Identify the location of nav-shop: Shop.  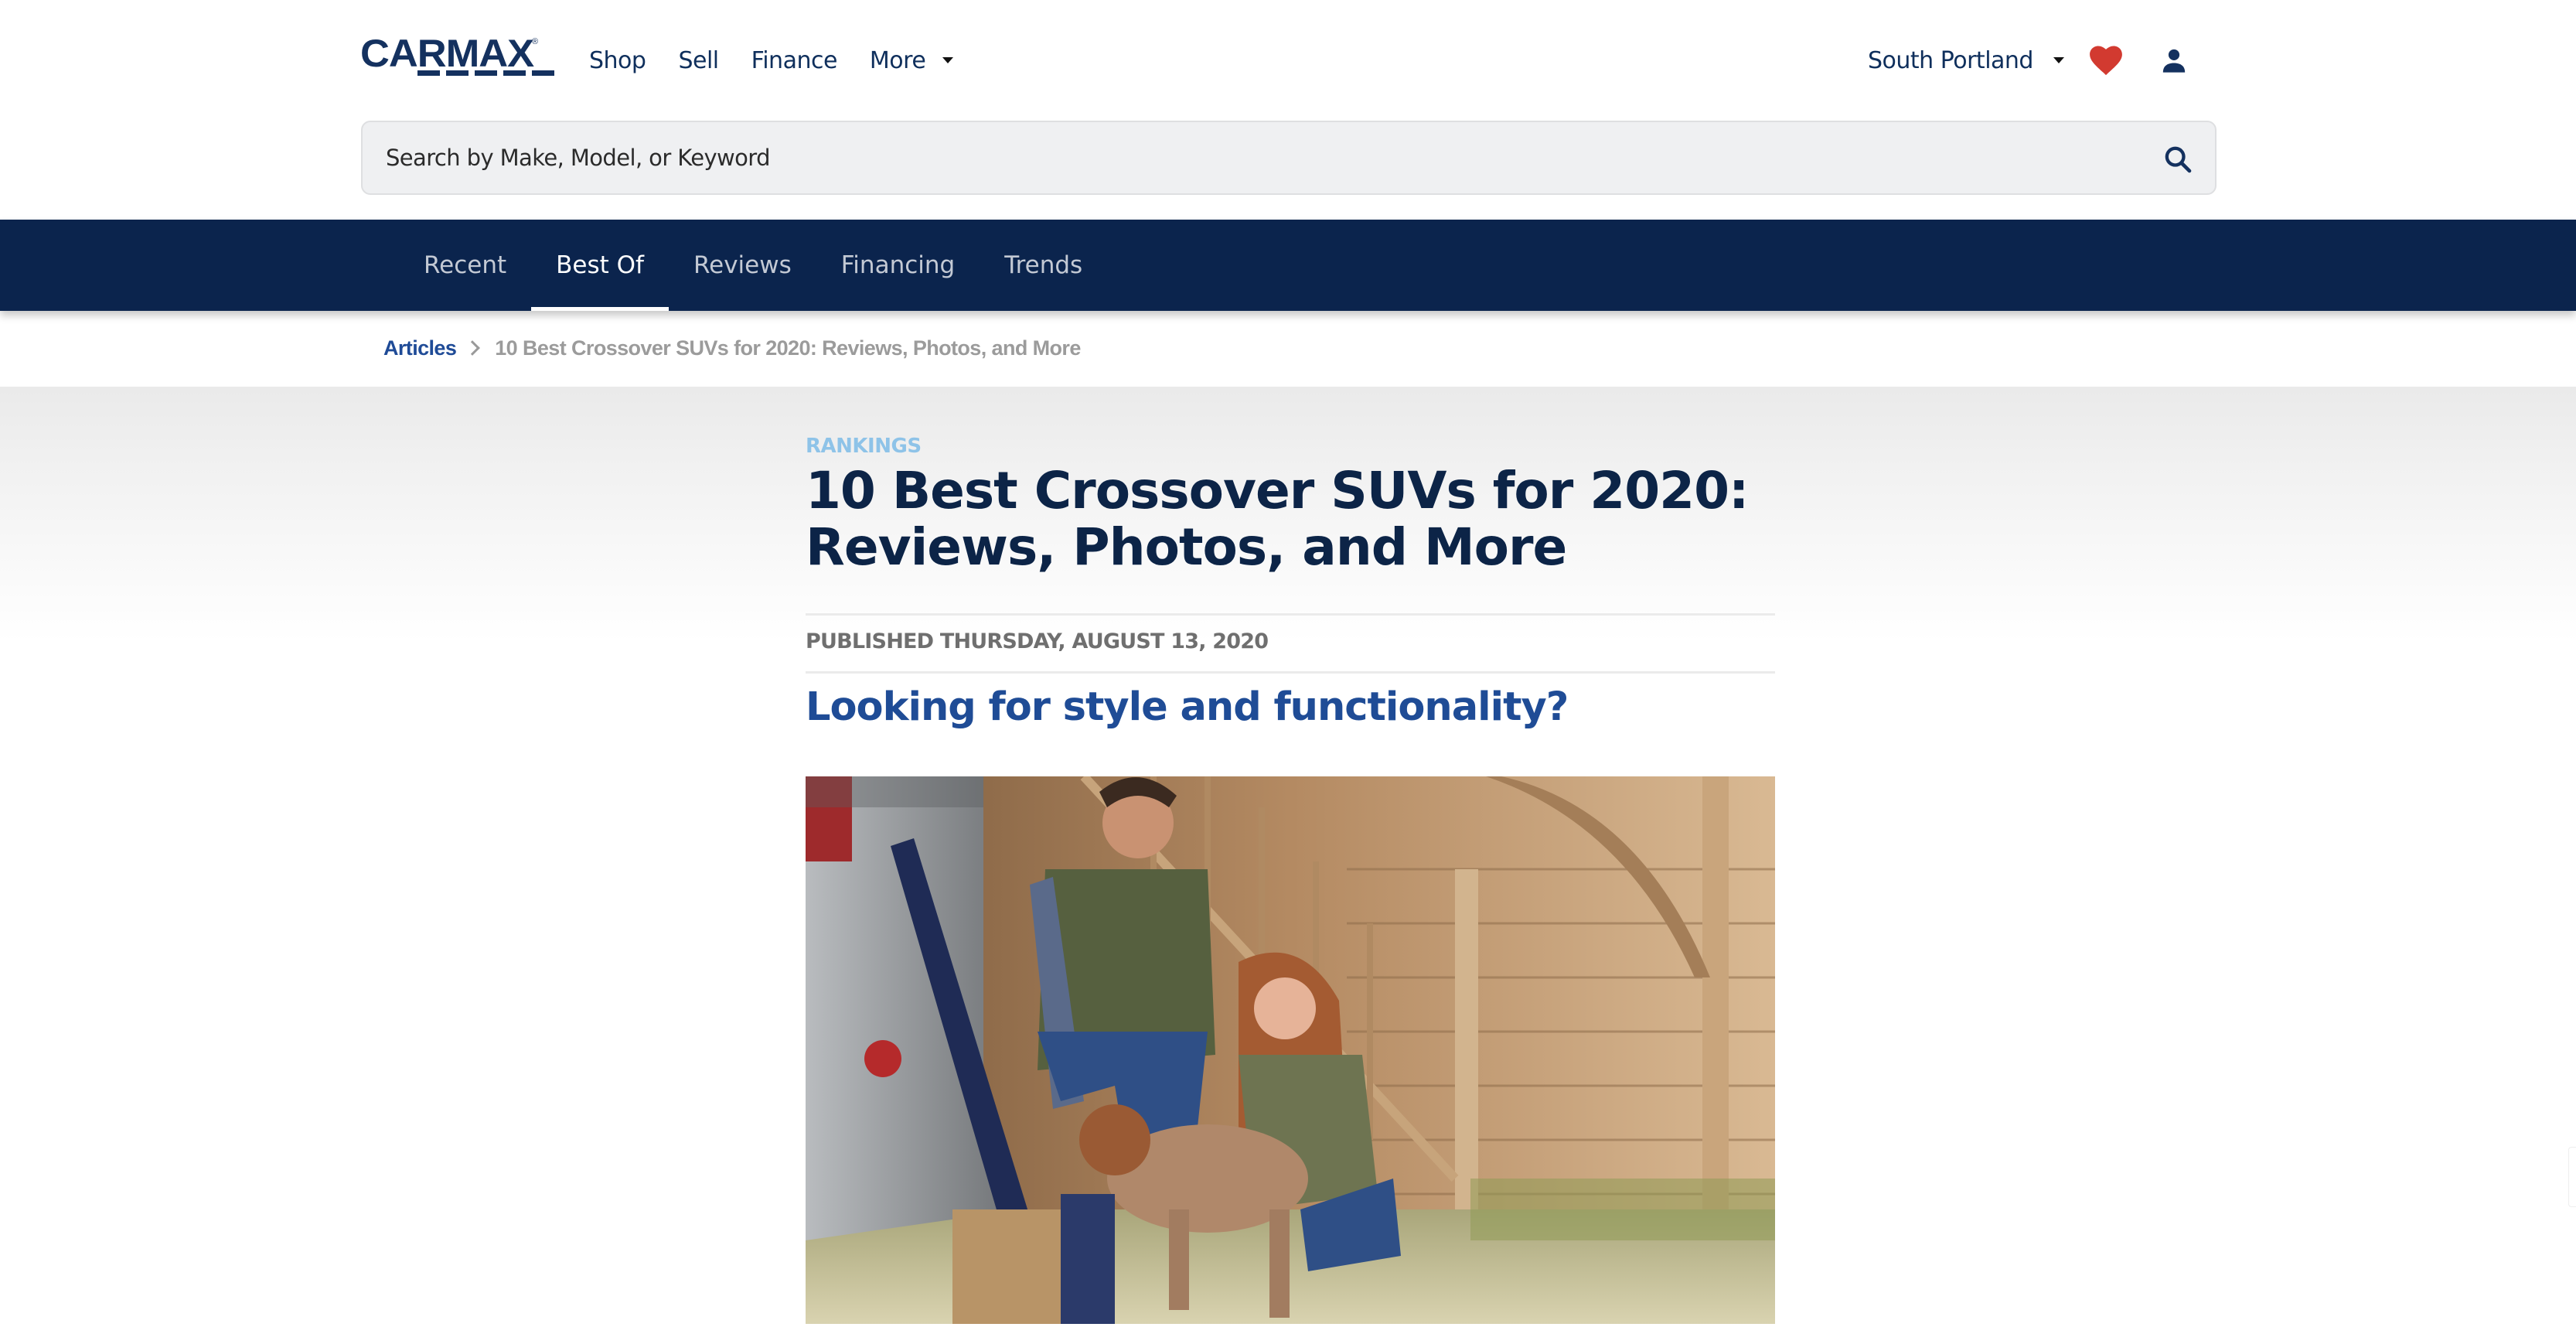
(617, 60).